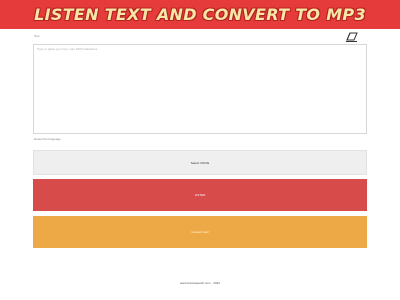  Describe the element at coordinates (200, 232) in the screenshot. I see `convert-mp3-button: Convert mp3` at that location.